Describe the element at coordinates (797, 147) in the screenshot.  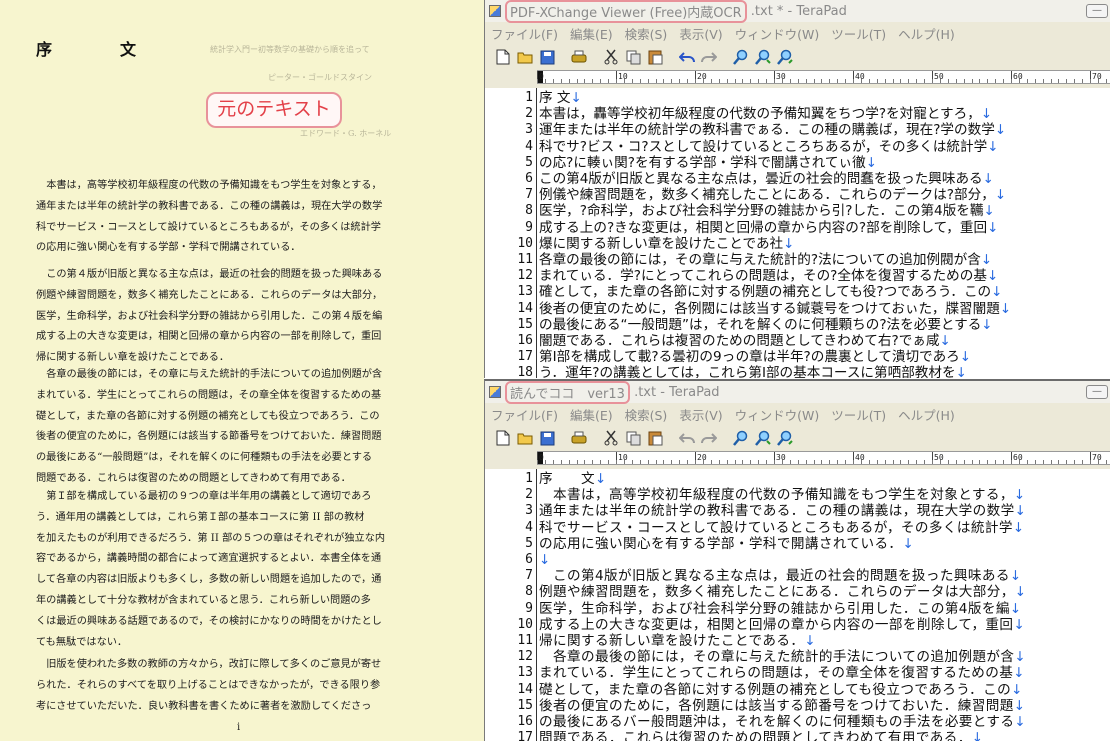
I see `editor-line: 4 科でサ?ビス・コ?スとして設けているところちあるが，その多くは統計学↓` at that location.